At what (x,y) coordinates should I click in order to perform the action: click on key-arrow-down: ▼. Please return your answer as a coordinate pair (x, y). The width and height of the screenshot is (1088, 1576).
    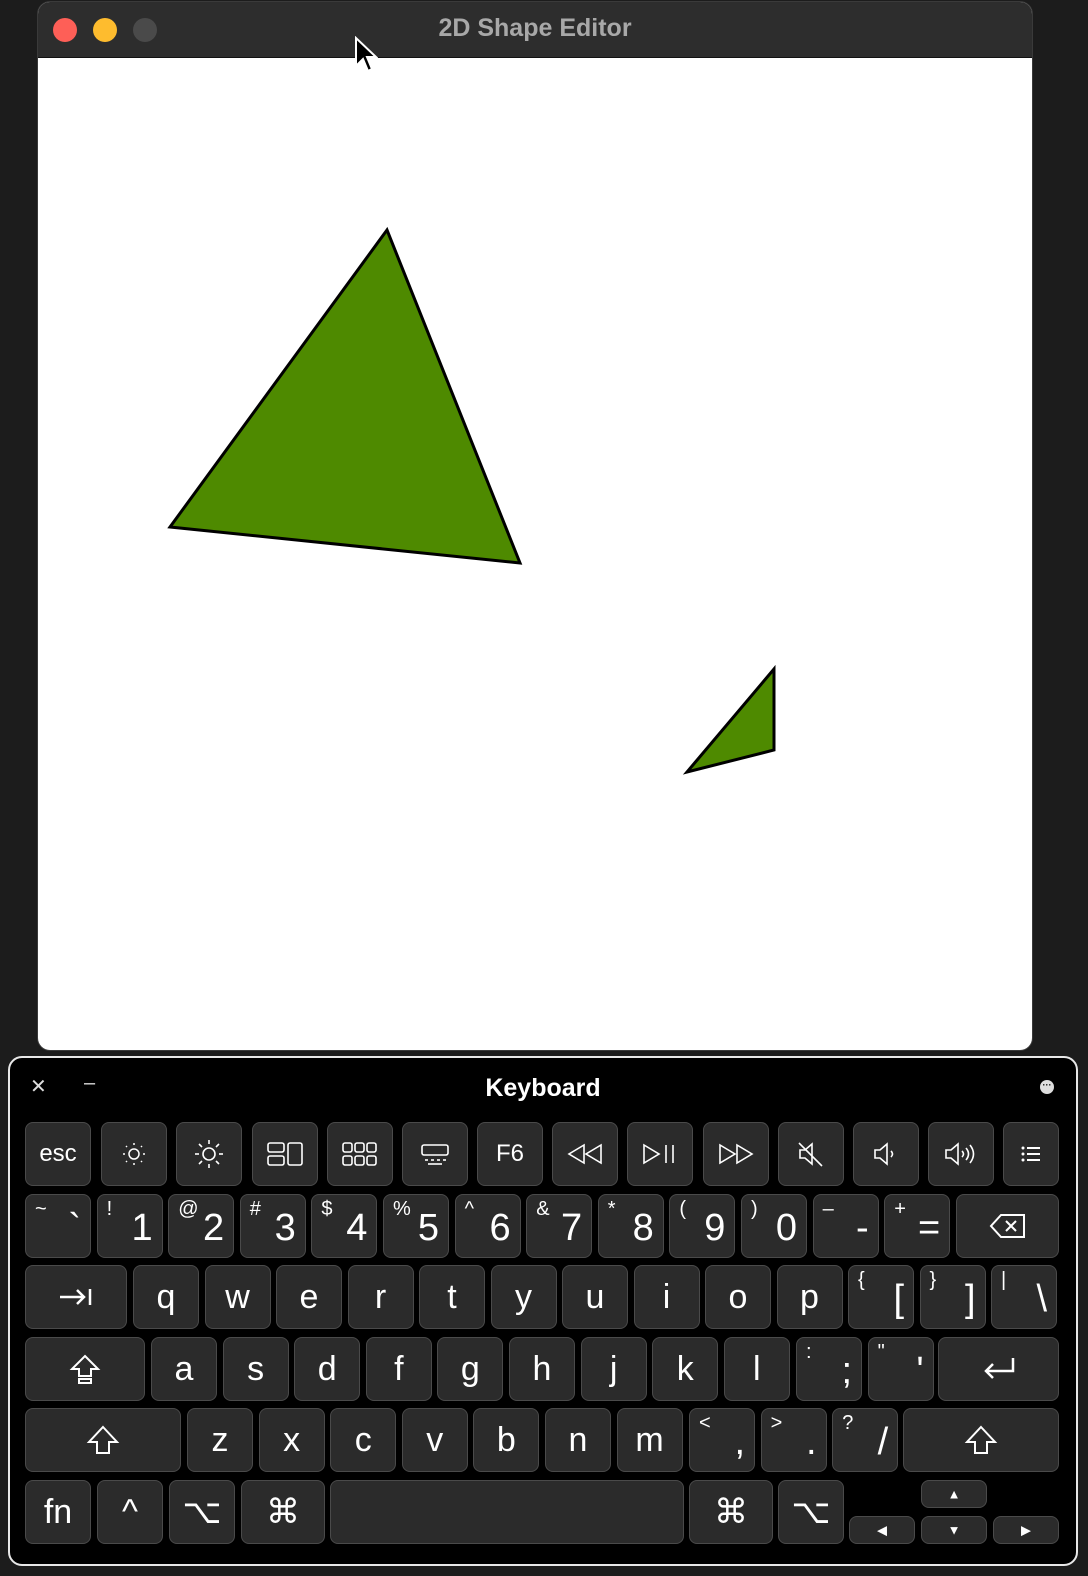
    Looking at the image, I should click on (954, 1530).